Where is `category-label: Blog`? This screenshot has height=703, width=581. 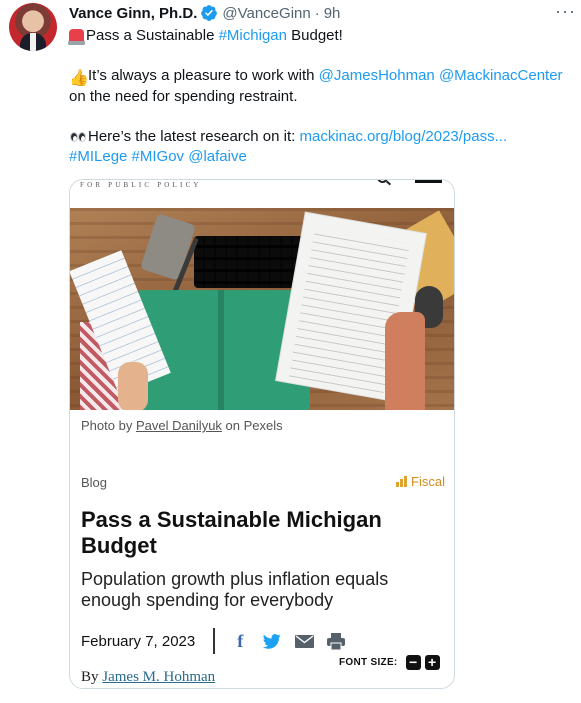
category-label: Blog is located at coordinates (94, 482).